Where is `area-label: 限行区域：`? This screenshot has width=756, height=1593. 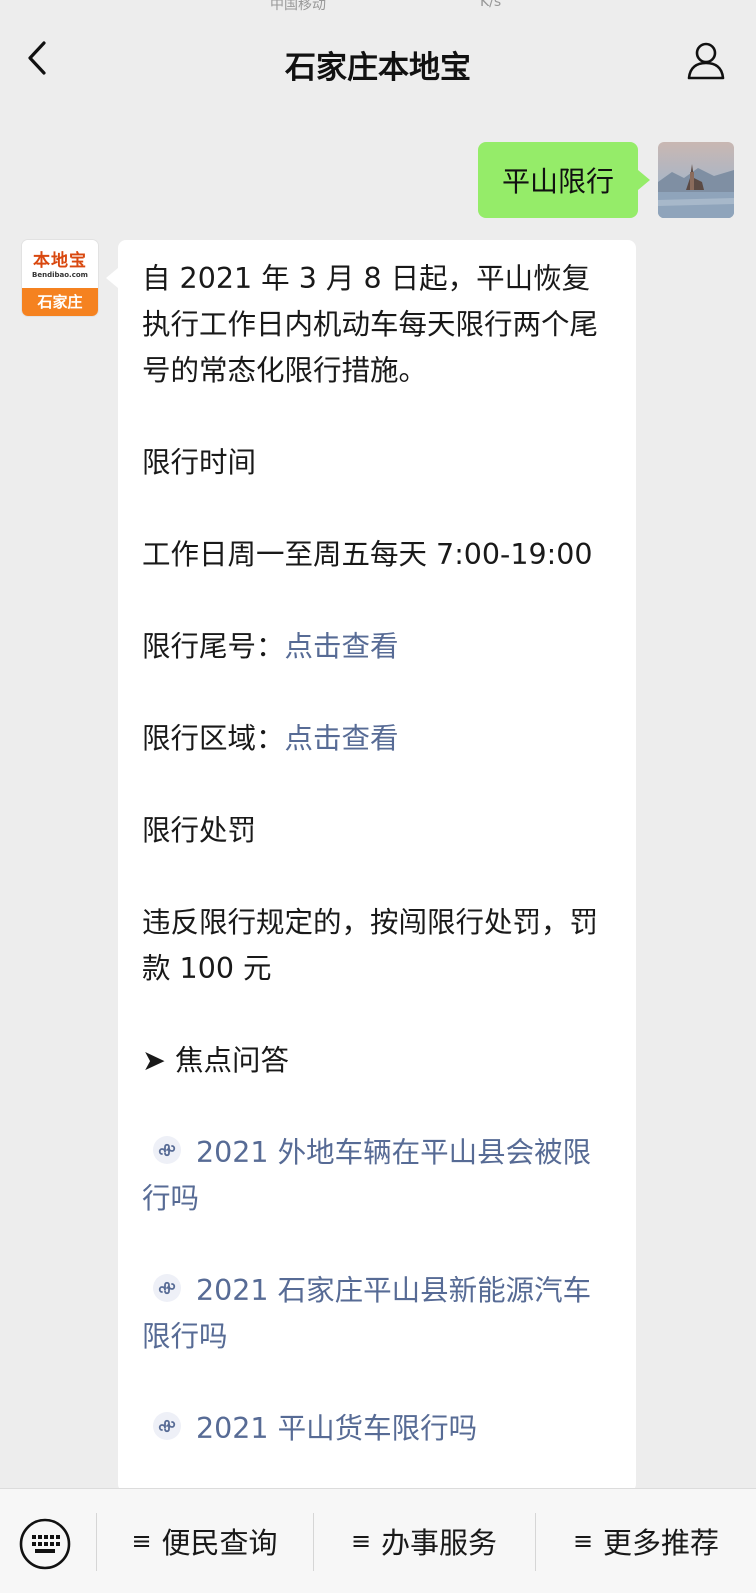 area-label: 限行区域： is located at coordinates (213, 738).